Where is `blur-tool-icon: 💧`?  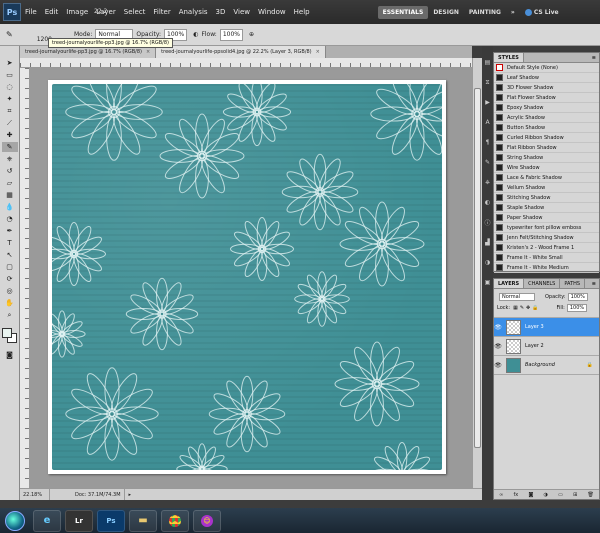
blur-tool-icon: 💧 is located at coordinates (10, 207).